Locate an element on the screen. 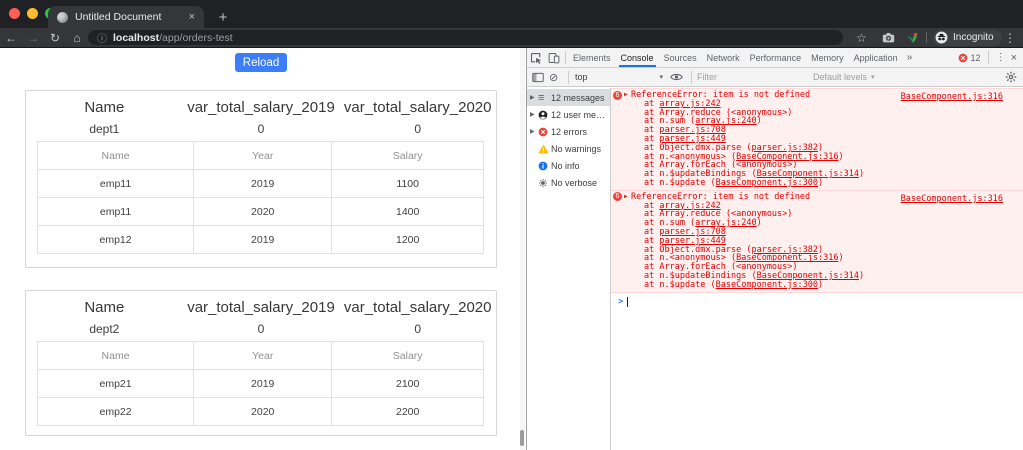 The height and width of the screenshot is (450, 1023). page-scrollbar-thumb is located at coordinates (522, 438).